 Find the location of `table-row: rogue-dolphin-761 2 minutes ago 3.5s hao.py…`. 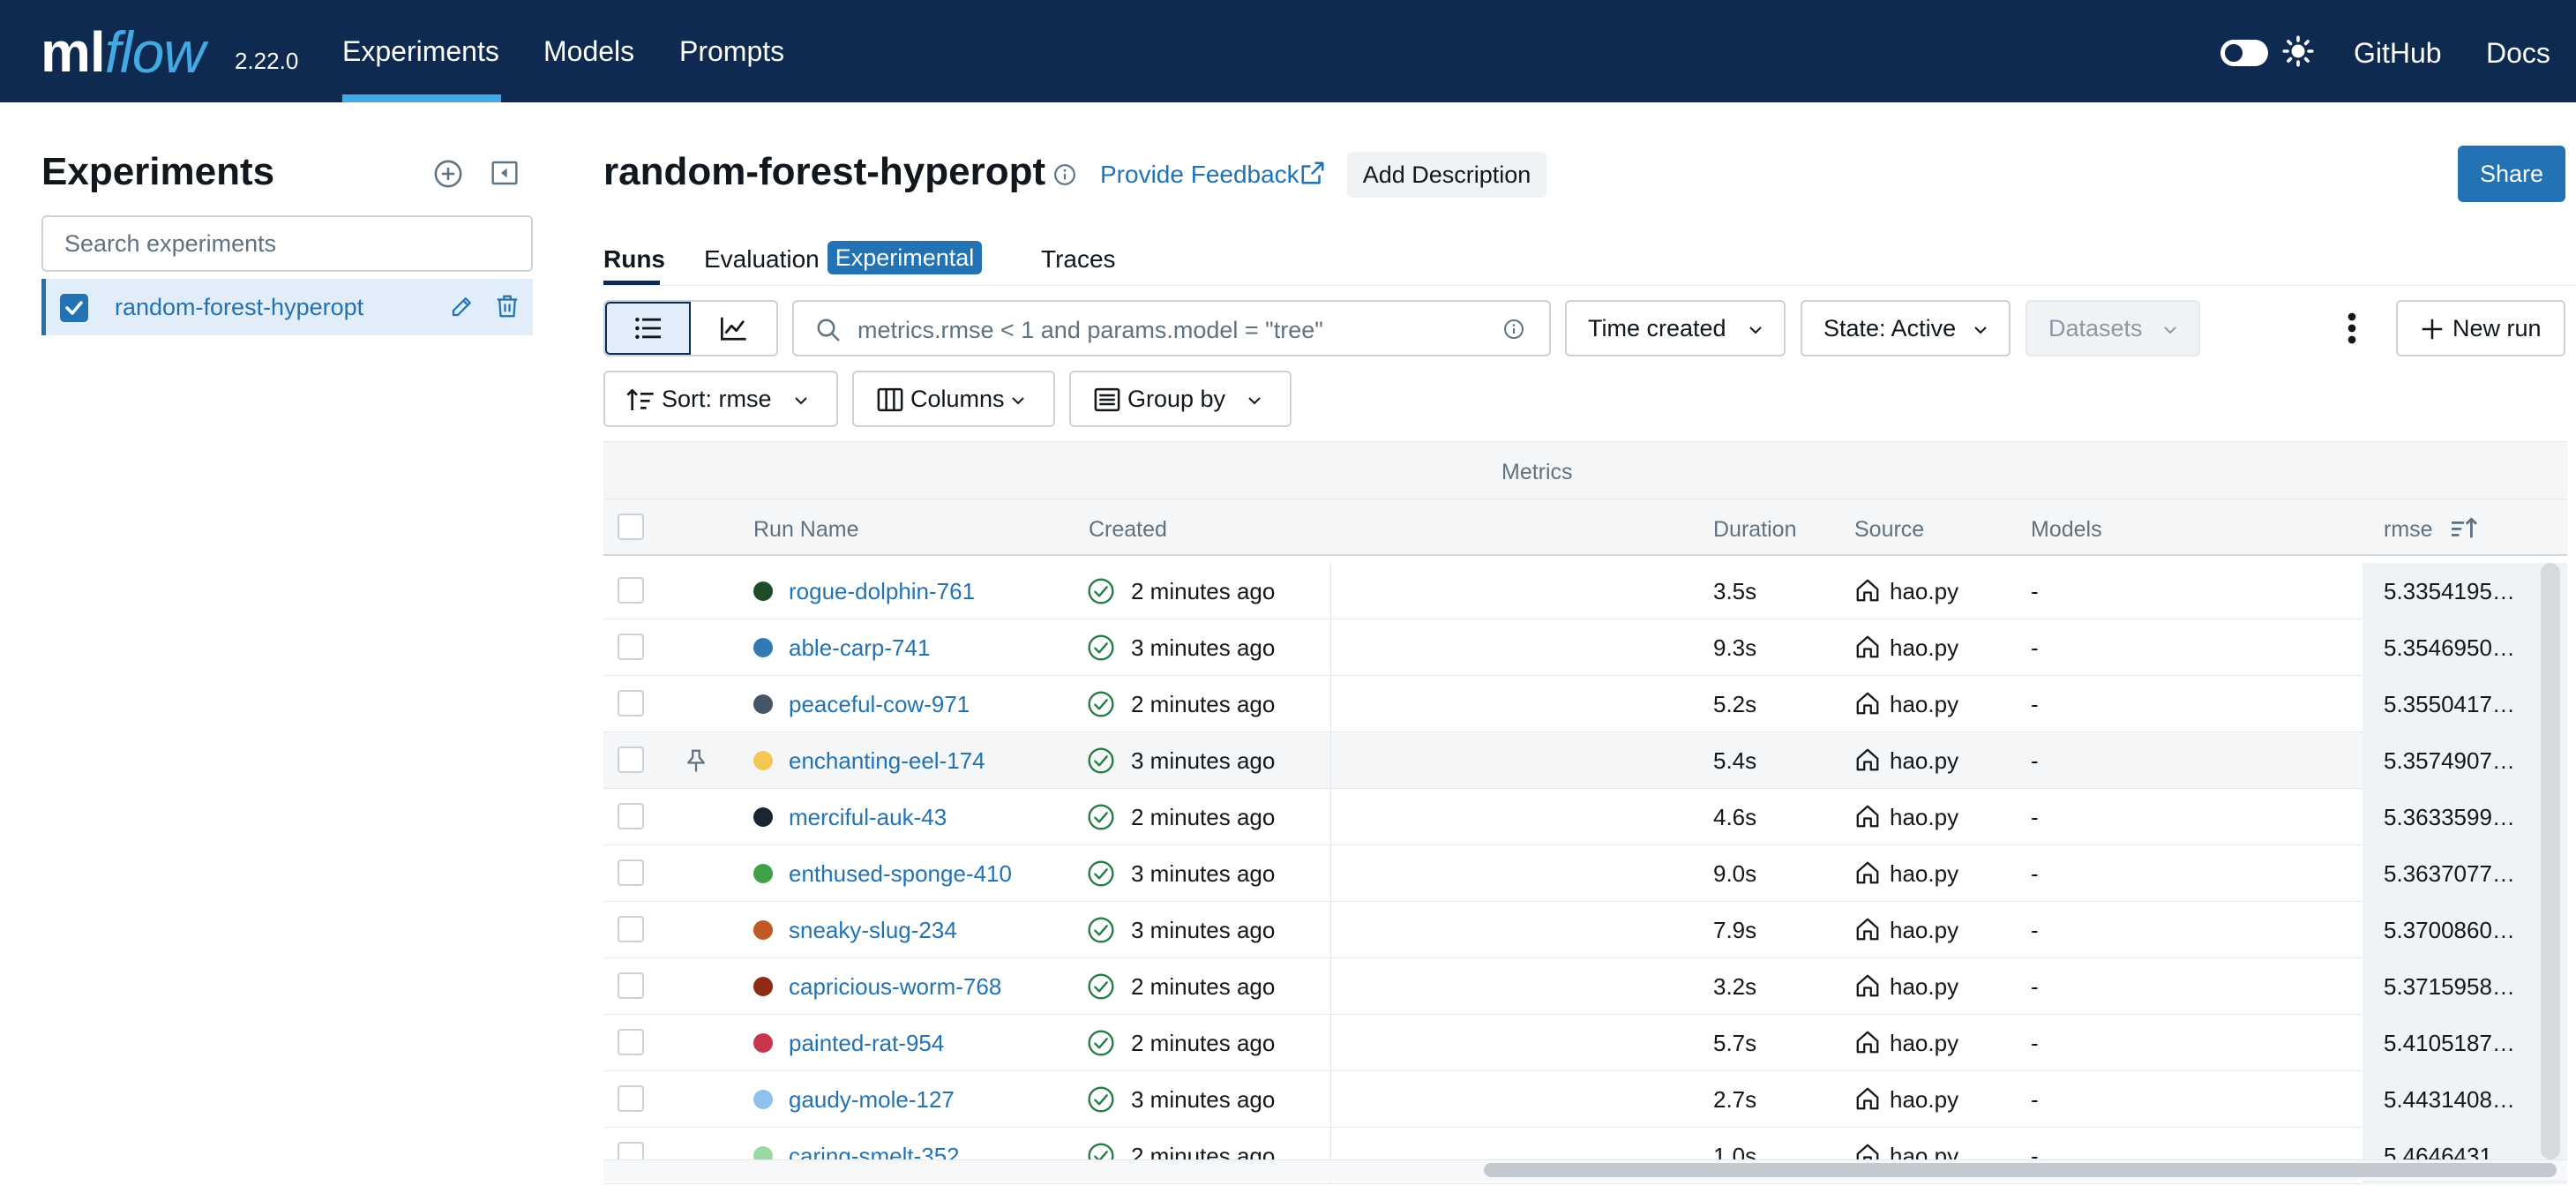

table-row: rogue-dolphin-761 2 minutes ago 3.5s hao.py… is located at coordinates (1585, 591).